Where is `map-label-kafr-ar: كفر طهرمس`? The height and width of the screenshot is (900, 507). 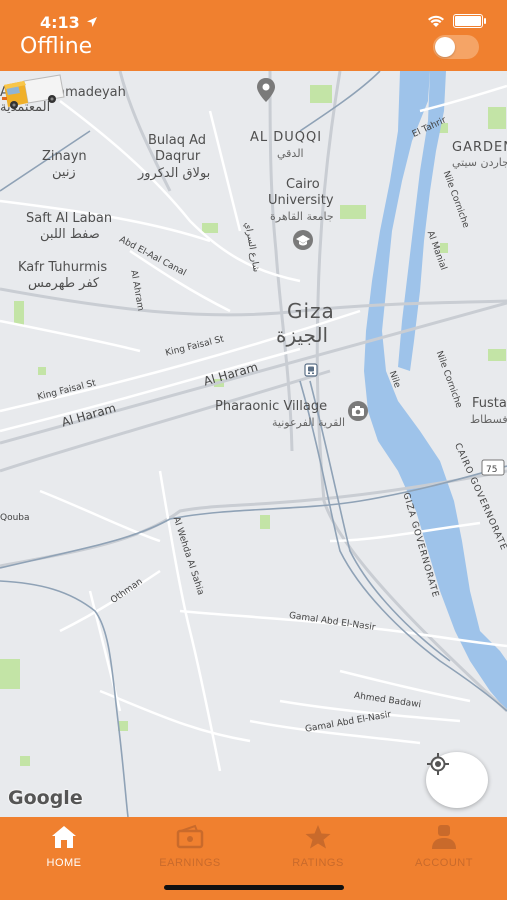
map-label-kafr-ar: كفر طهرمس is located at coordinates (64, 283).